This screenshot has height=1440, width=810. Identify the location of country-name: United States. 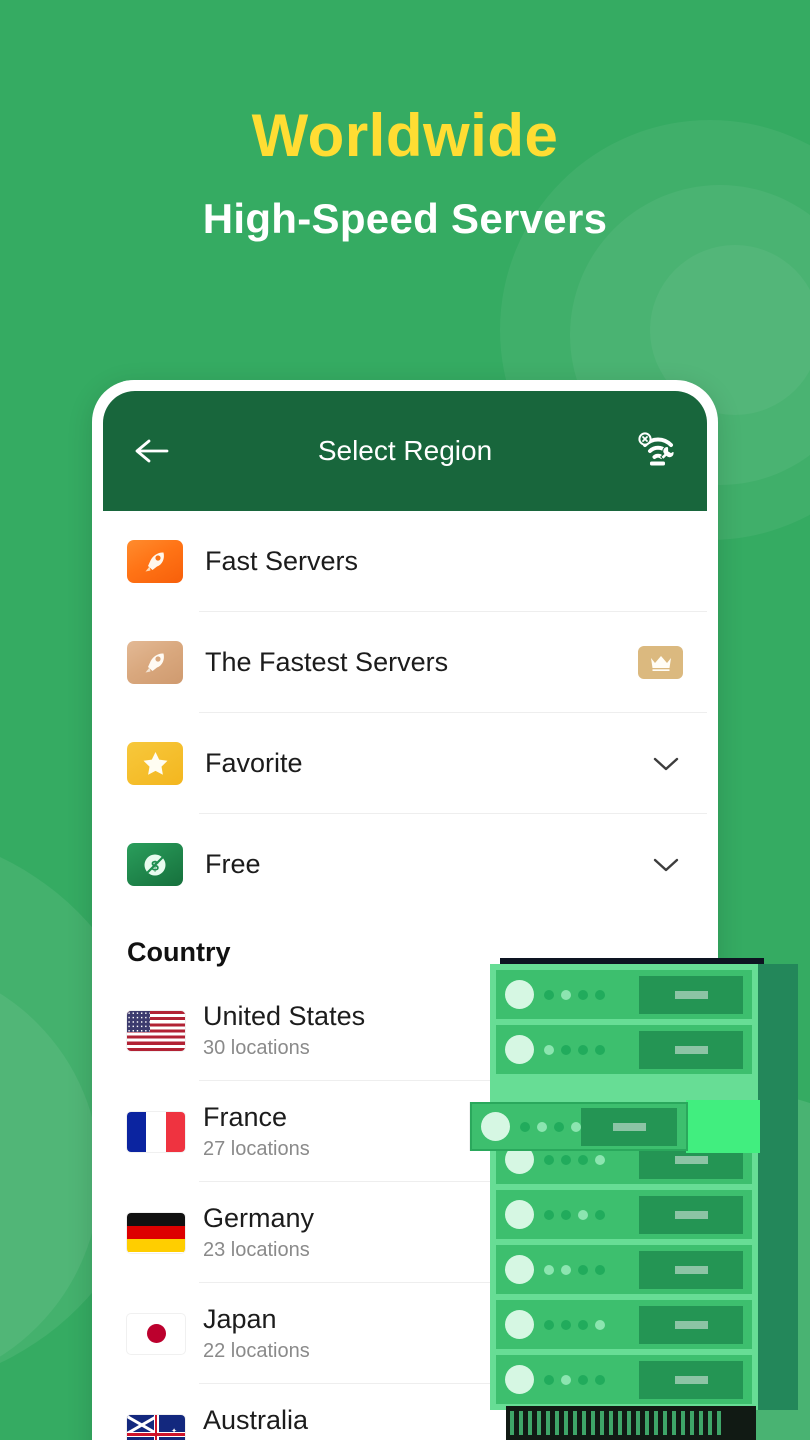
(284, 1016).